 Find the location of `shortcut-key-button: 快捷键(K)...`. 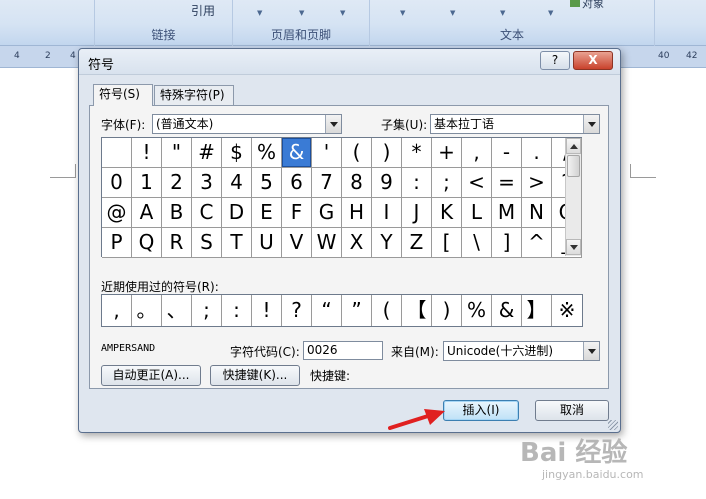

shortcut-key-button: 快捷键(K)... is located at coordinates (255, 375).